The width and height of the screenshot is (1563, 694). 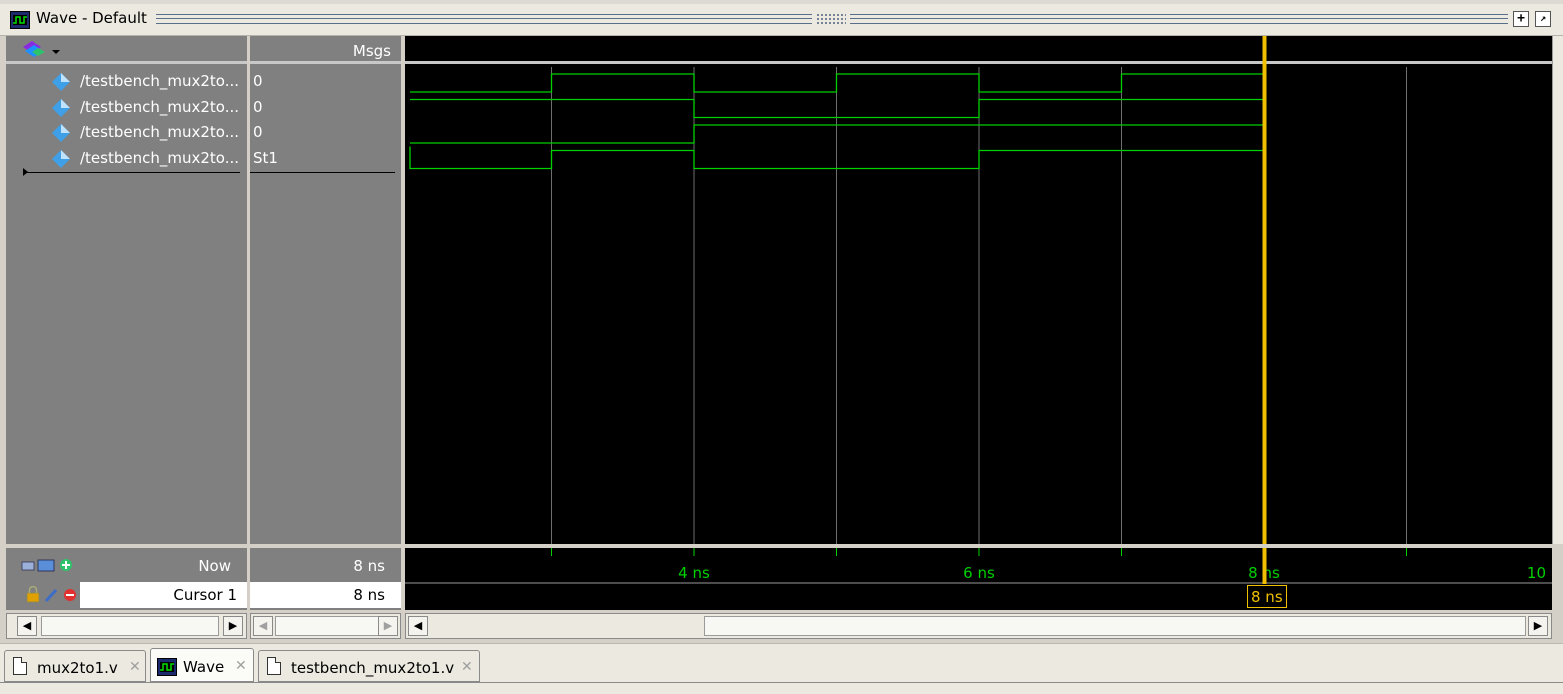 What do you see at coordinates (781, 668) in the screenshot?
I see `document-tab-bar: mux2to1.v ✕ Wave ✕ testbench_mux2to1.v ✕` at bounding box center [781, 668].